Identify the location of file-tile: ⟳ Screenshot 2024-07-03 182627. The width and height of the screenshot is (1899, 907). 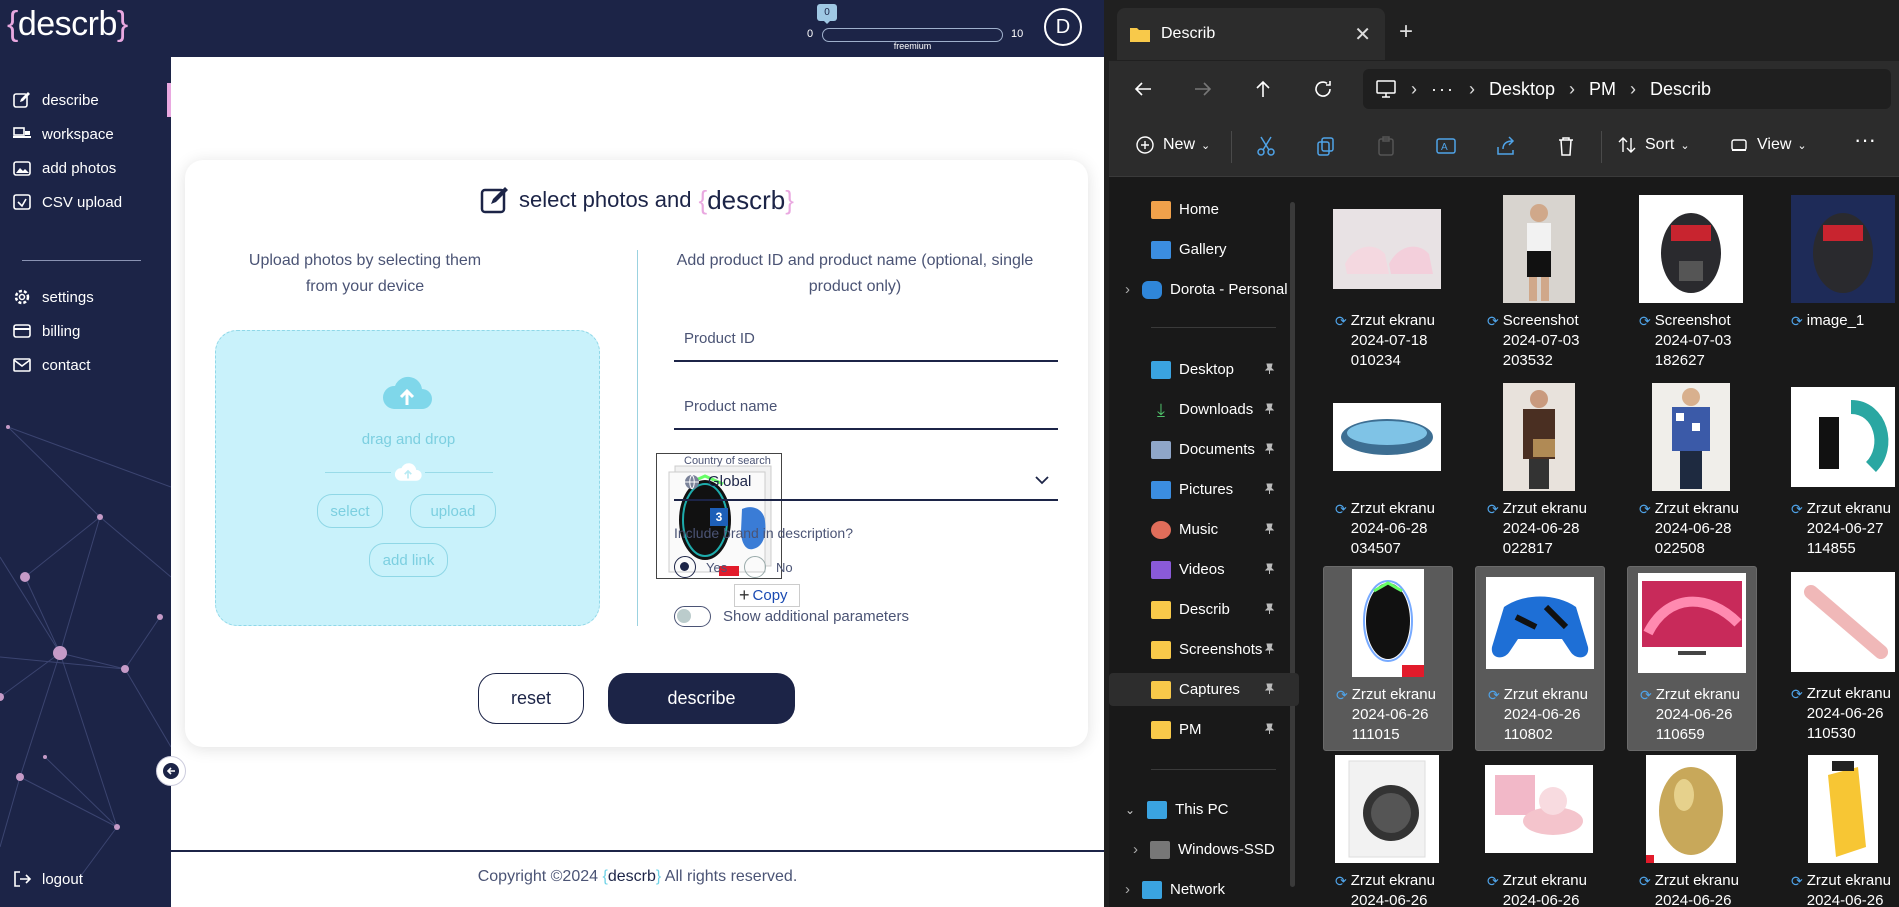
(1692, 285).